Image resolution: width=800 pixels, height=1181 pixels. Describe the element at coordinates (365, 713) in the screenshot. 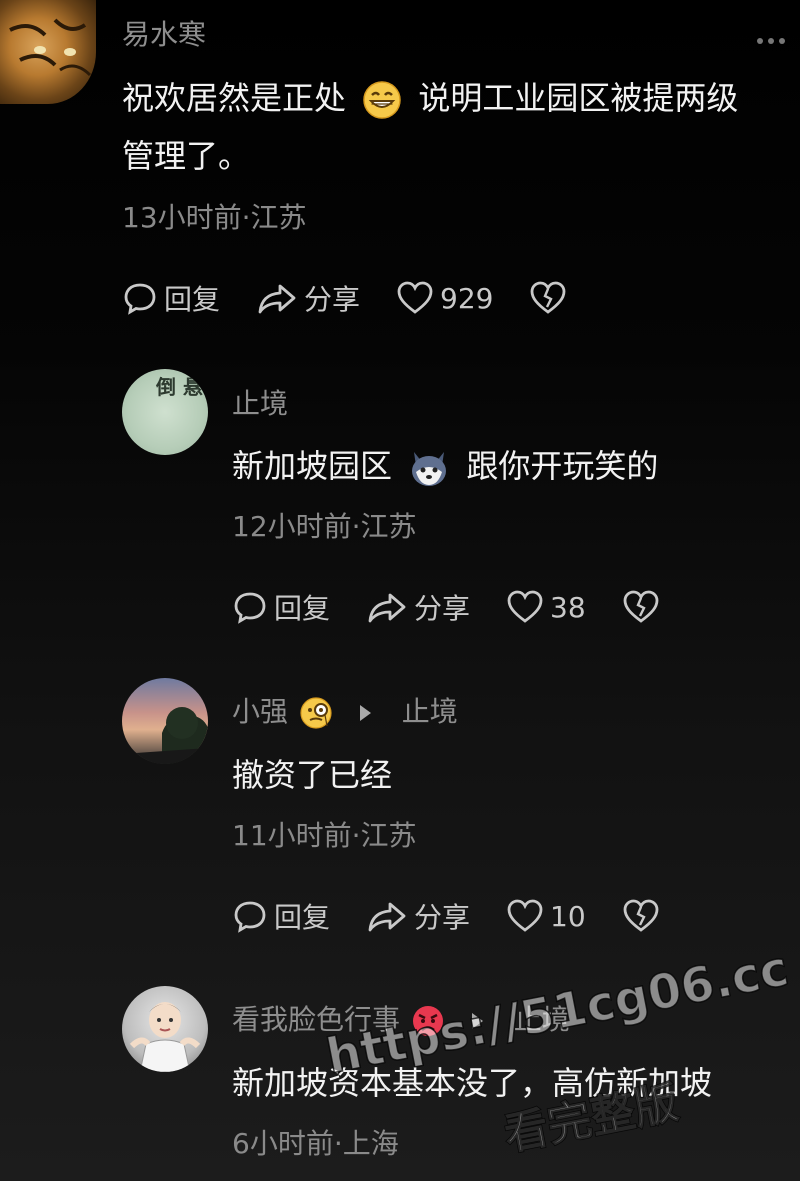

I see `reply-to-arrow-icon` at that location.